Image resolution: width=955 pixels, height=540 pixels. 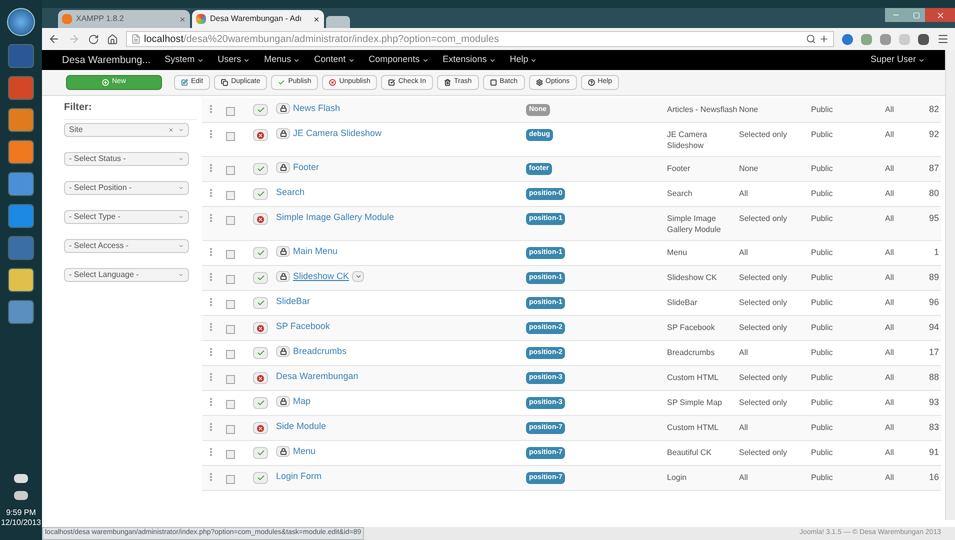 What do you see at coordinates (304, 451) in the screenshot?
I see `module-title-link: Menu` at bounding box center [304, 451].